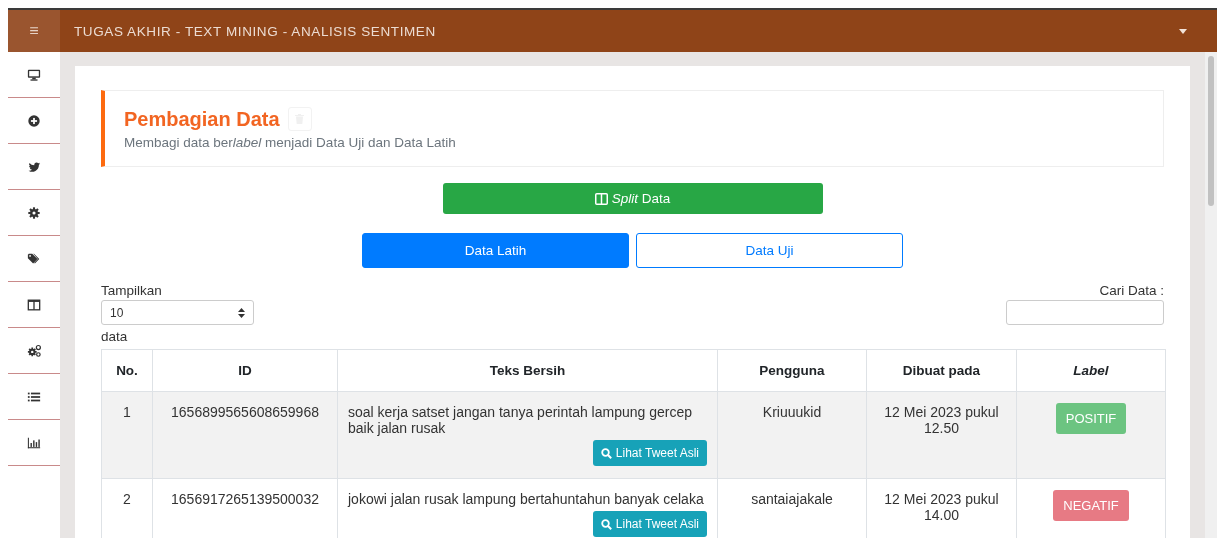 This screenshot has height=538, width=1217. What do you see at coordinates (127, 370) in the screenshot?
I see `column-header: No.` at bounding box center [127, 370].